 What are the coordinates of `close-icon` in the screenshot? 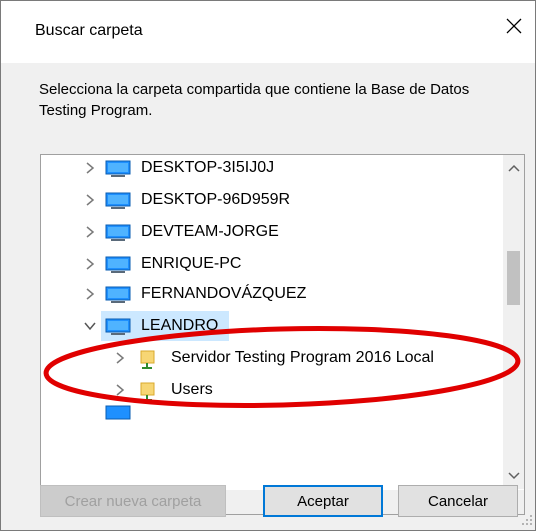 It's located at (514, 26).